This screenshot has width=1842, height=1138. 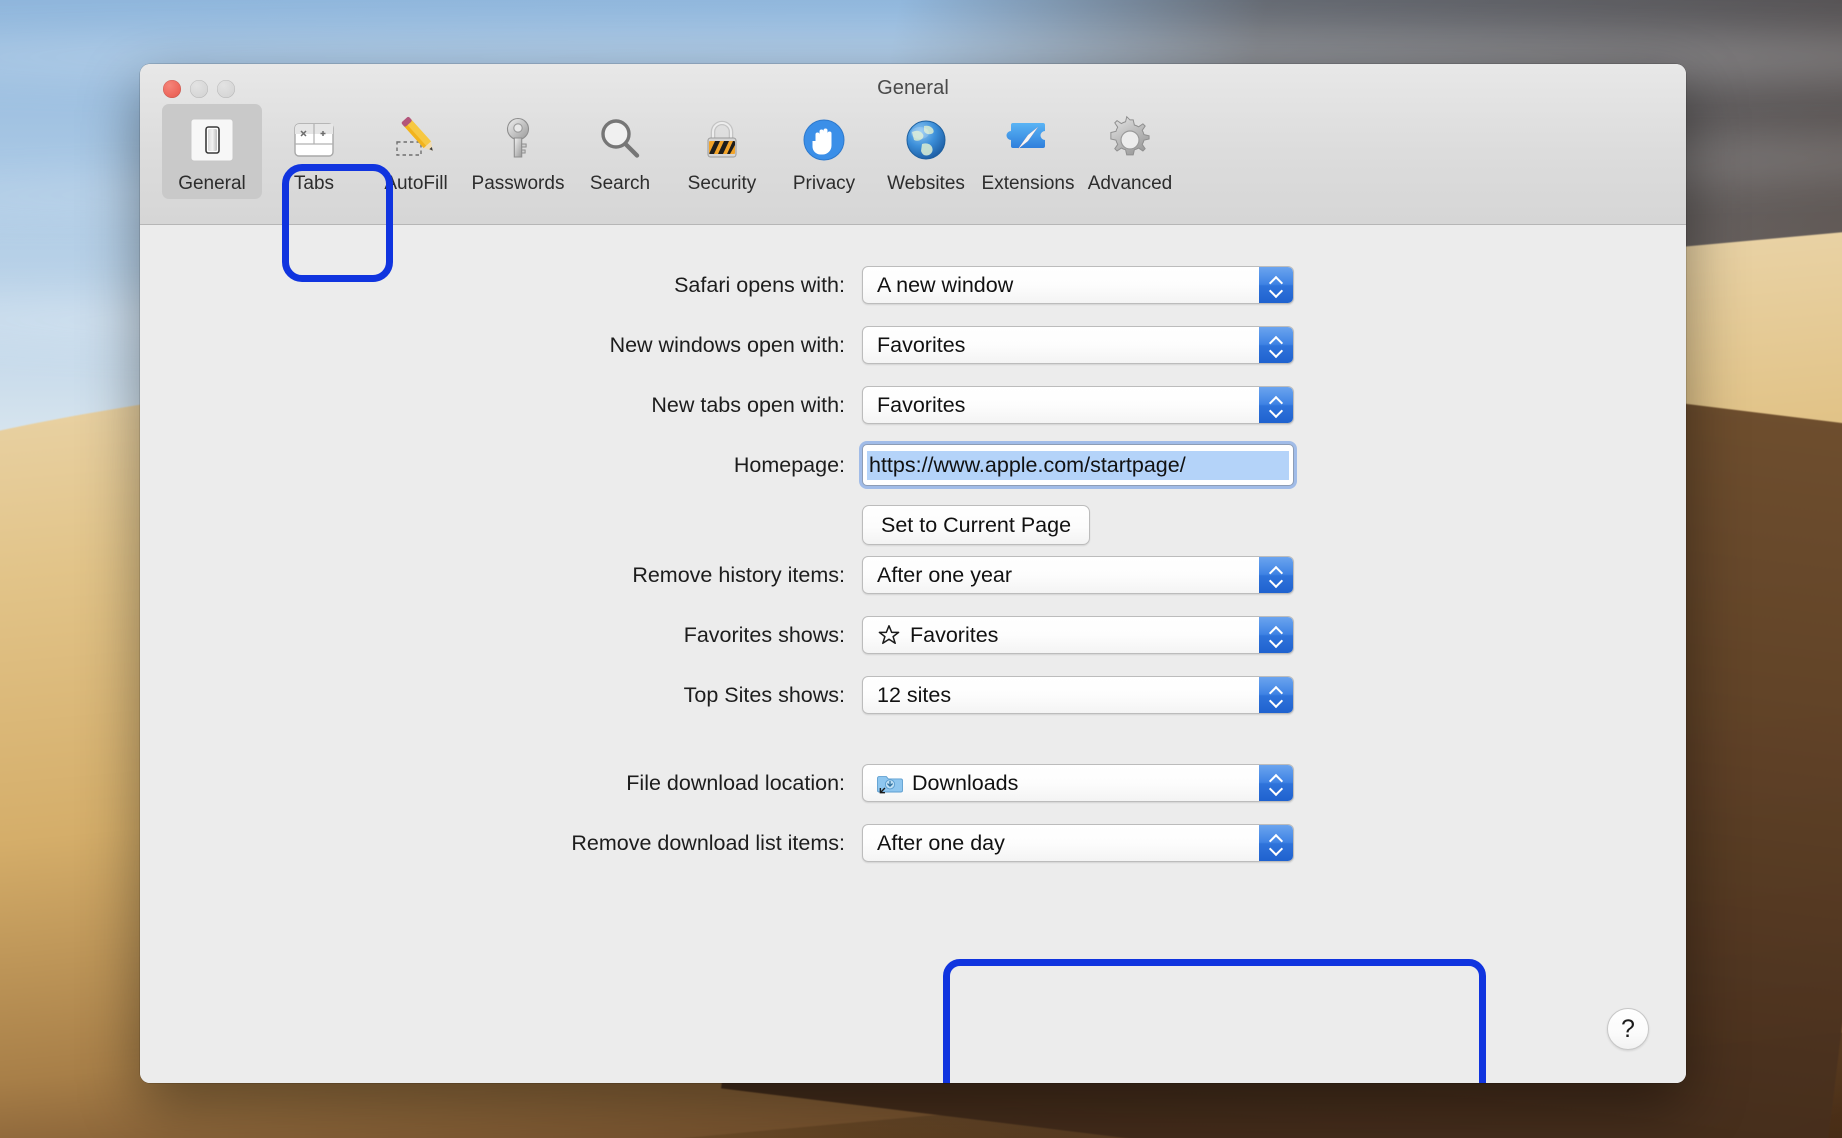 What do you see at coordinates (1028, 183) in the screenshot?
I see `tab-extensions-label: Extensions` at bounding box center [1028, 183].